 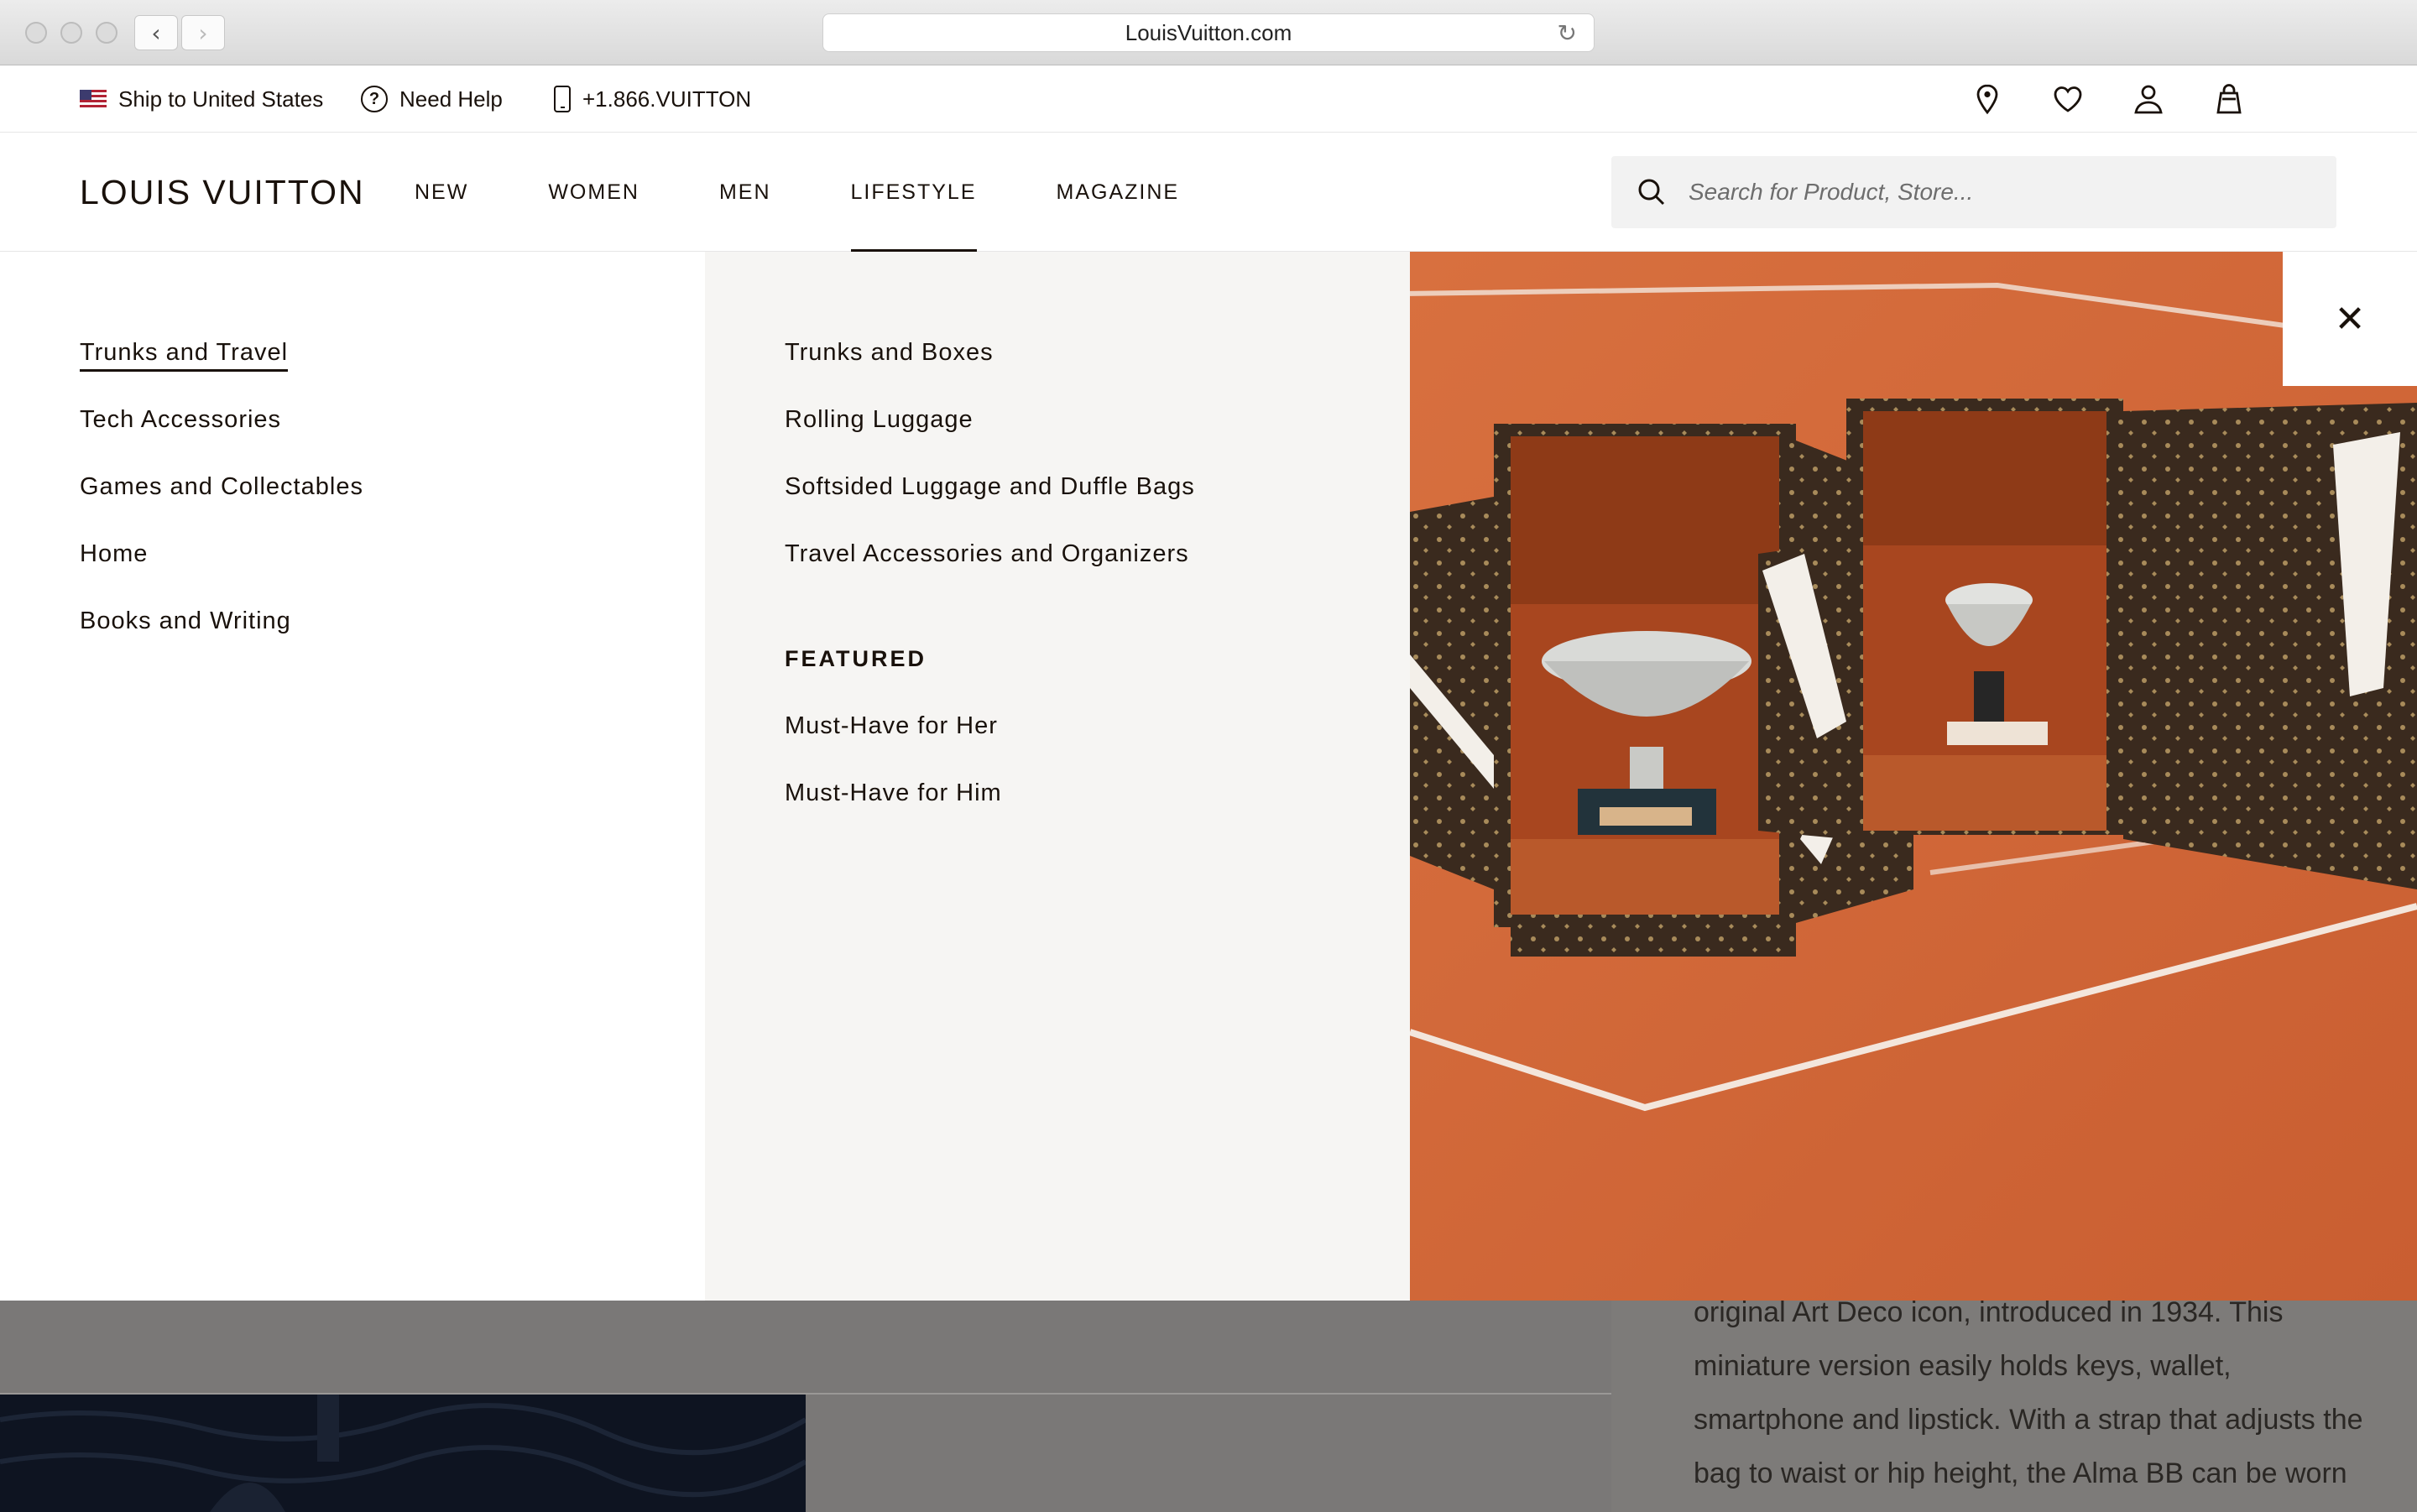 What do you see at coordinates (805, 1348) in the screenshot?
I see `overlay-band` at bounding box center [805, 1348].